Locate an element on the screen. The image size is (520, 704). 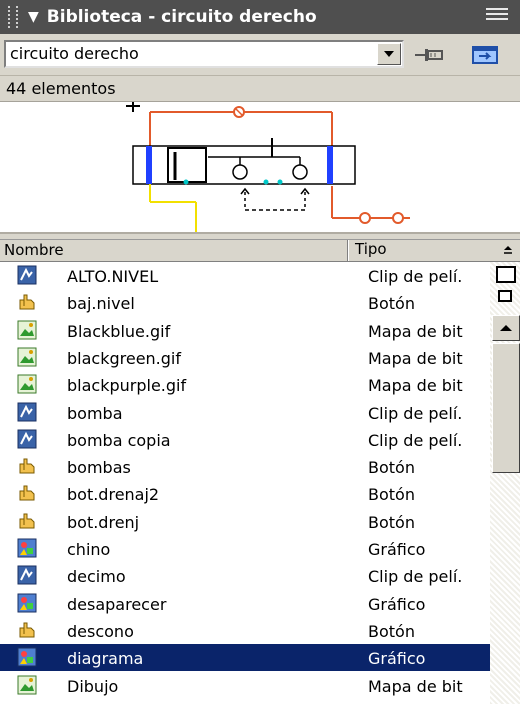
item-name: Dibujo is located at coordinates (93, 686).